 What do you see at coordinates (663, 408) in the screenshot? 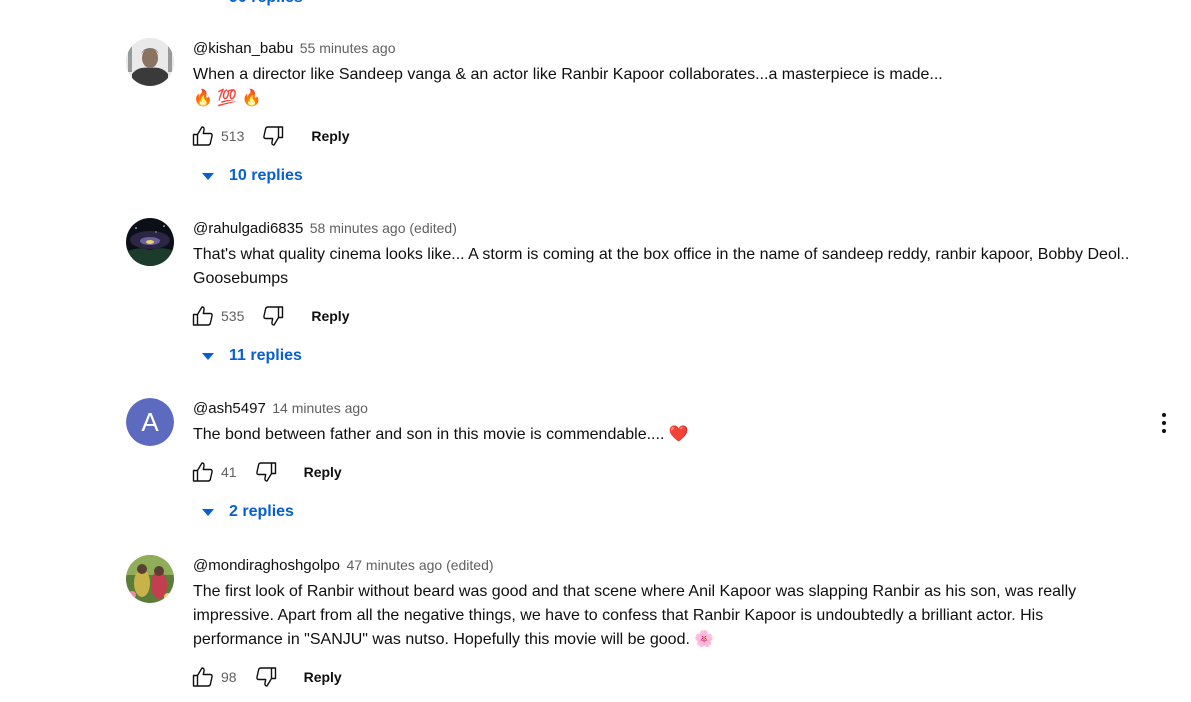
I see `comment-header: @ash5497 14 minutes ago` at bounding box center [663, 408].